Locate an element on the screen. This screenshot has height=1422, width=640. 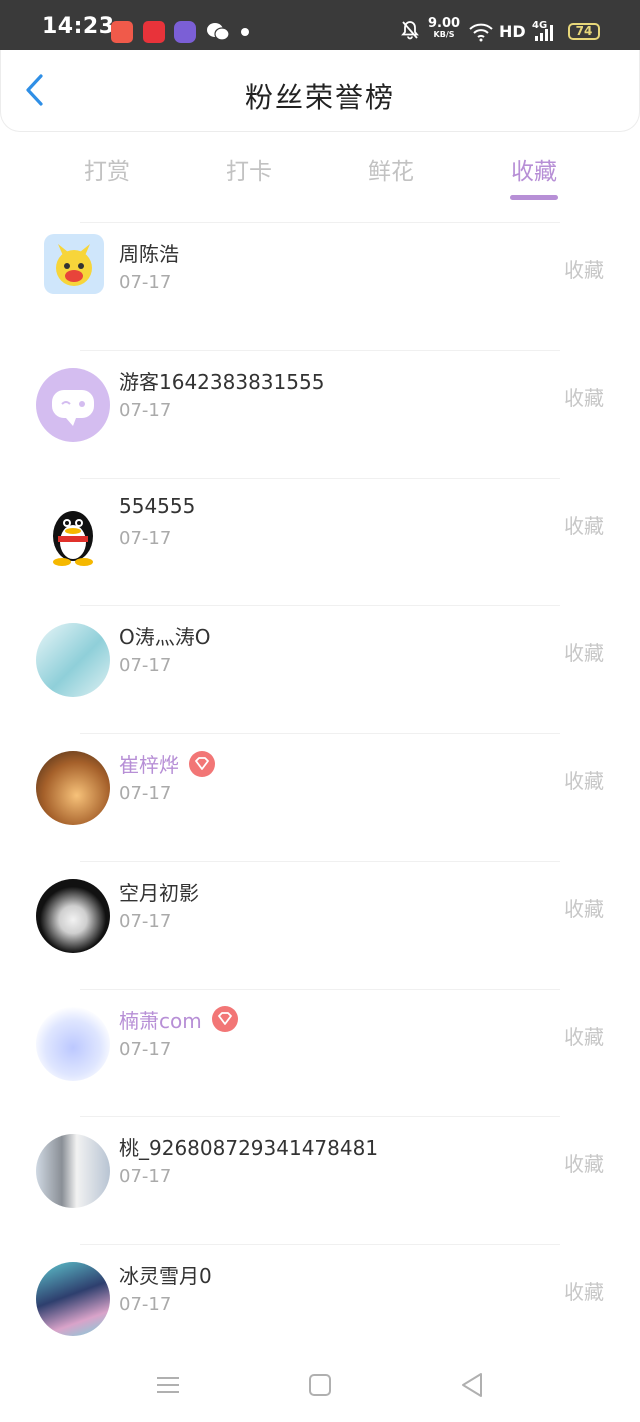
app-header: 粉丝荣誉榜 is located at coordinates (320, 91).